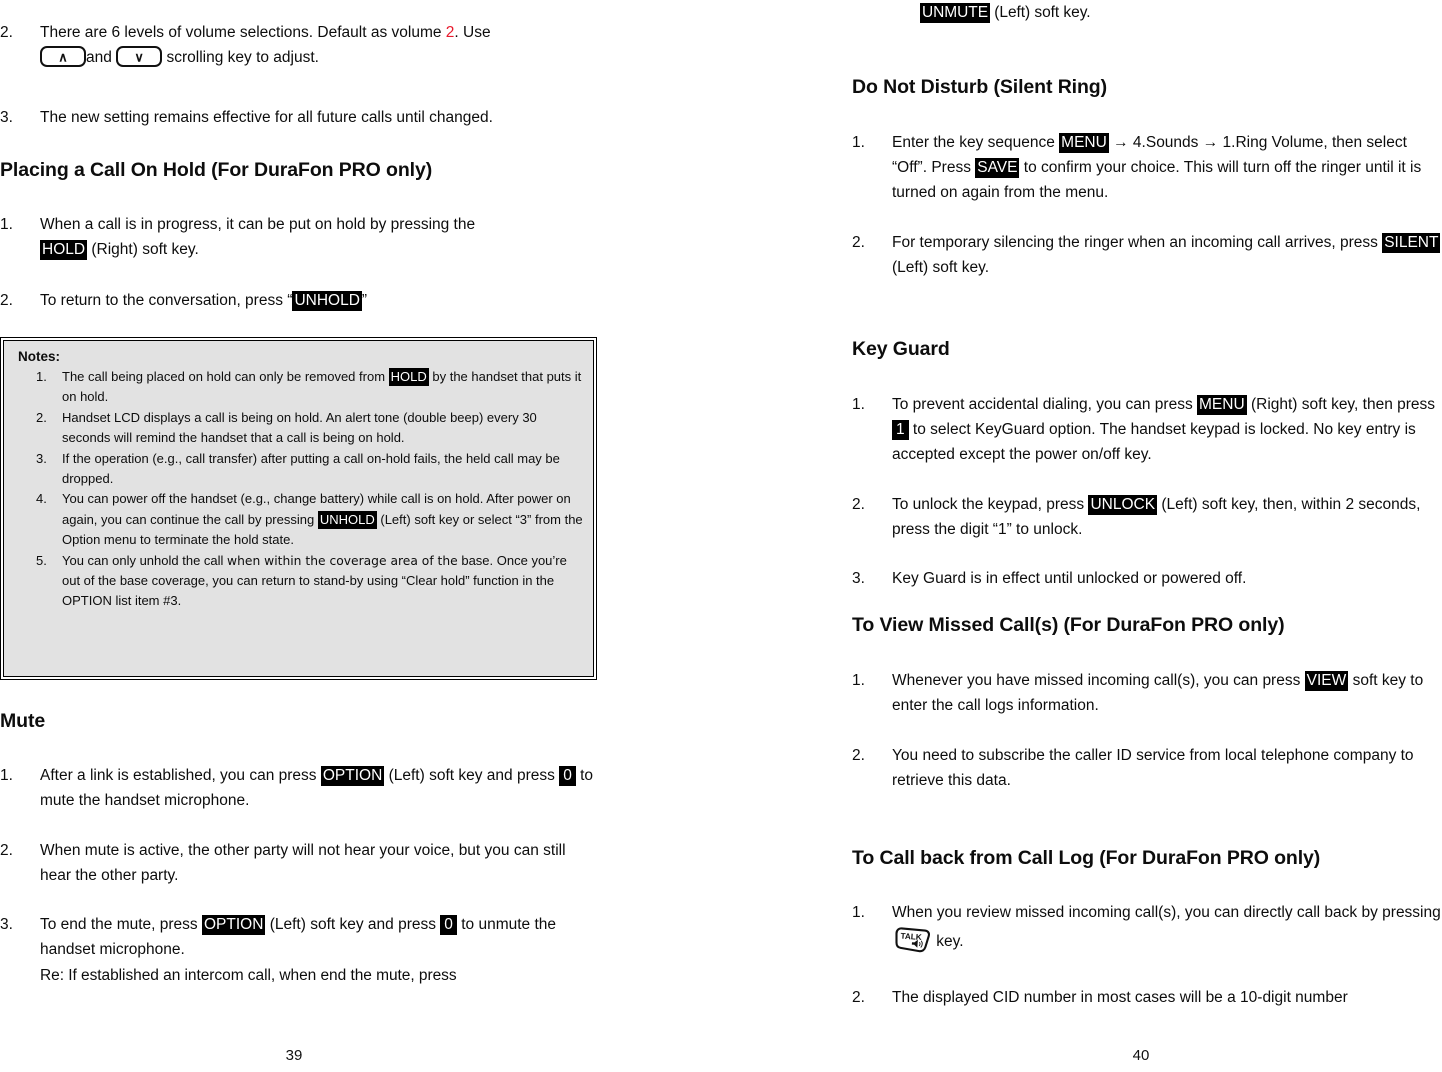 This screenshot has width=1442, height=1072. I want to click on chevron-down-icon: ∨, so click(139, 56).